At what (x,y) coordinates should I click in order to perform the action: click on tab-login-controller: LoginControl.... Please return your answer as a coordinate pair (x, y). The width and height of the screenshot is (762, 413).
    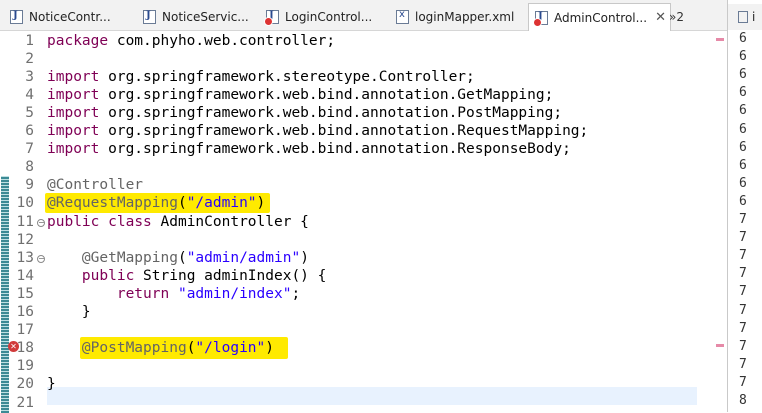
    Looking at the image, I should click on (318, 17).